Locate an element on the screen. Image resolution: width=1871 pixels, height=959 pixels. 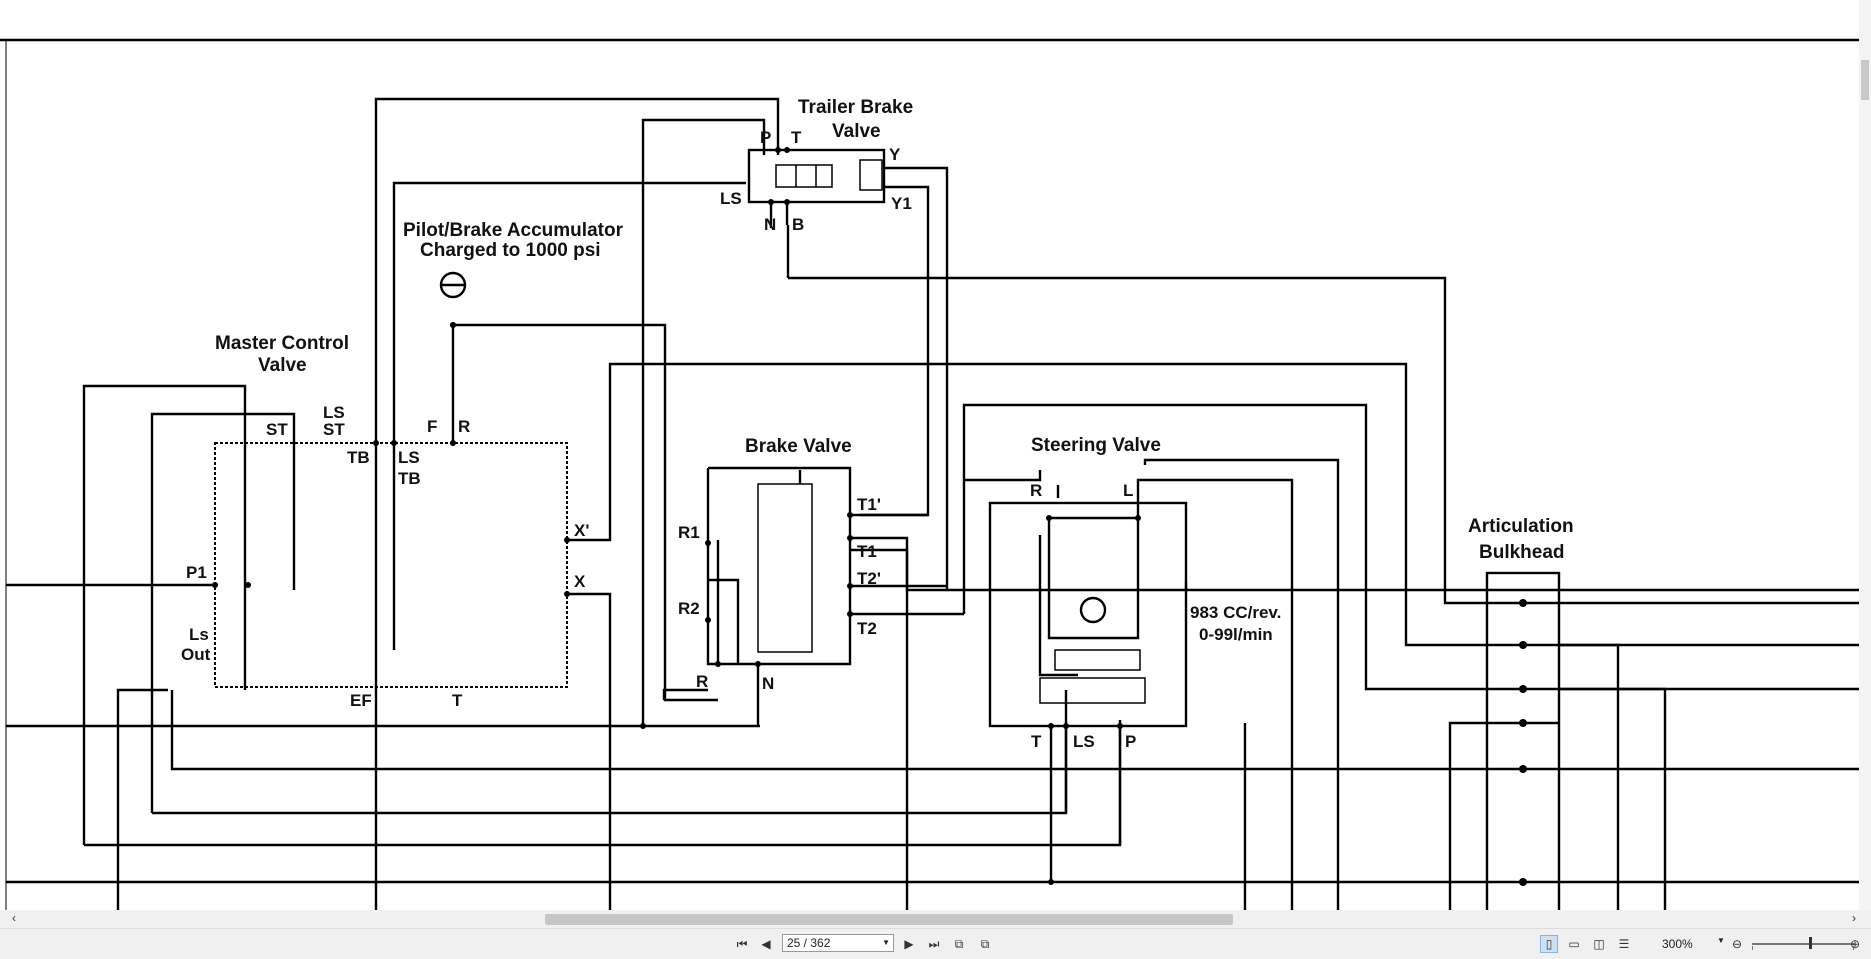
horizontal-scrollbar: ‹ › is located at coordinates (935, 919).